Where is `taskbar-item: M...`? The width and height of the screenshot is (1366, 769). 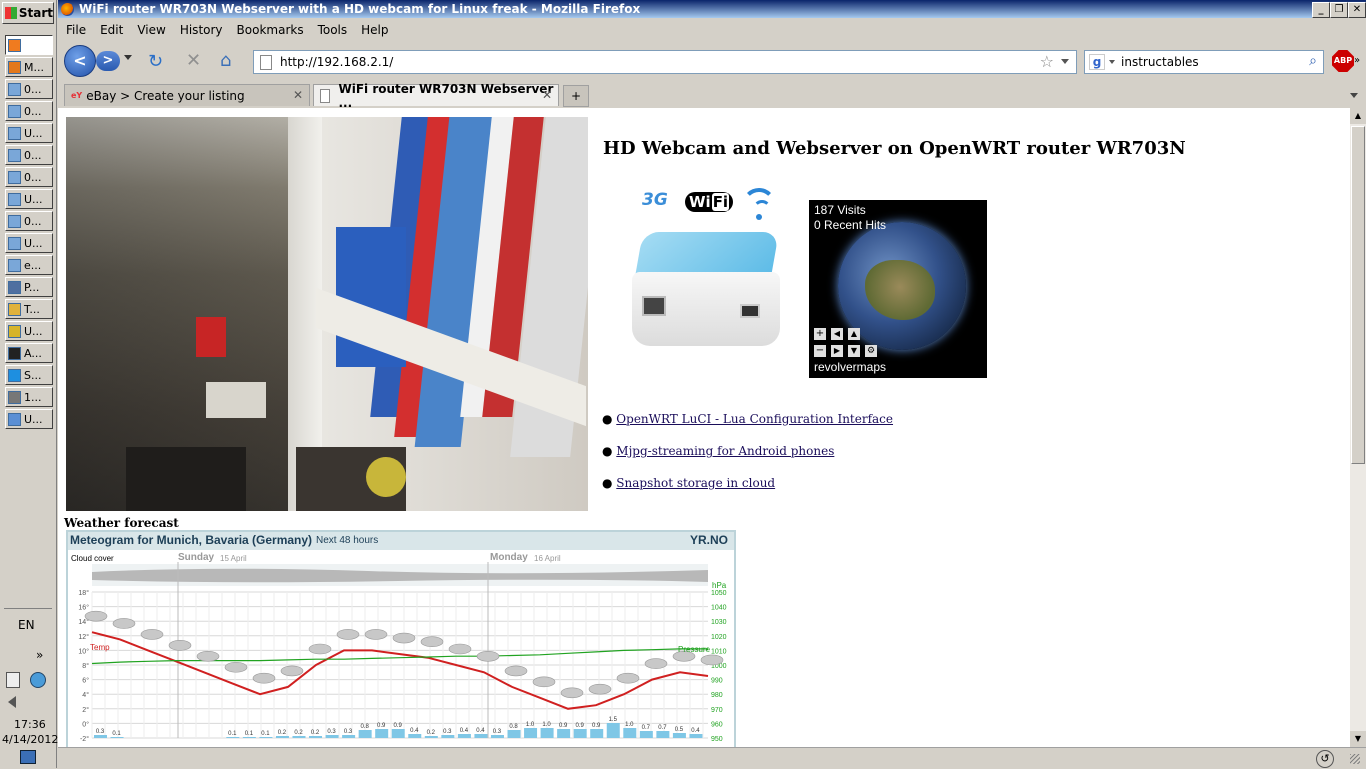 taskbar-item: M... is located at coordinates (29, 67).